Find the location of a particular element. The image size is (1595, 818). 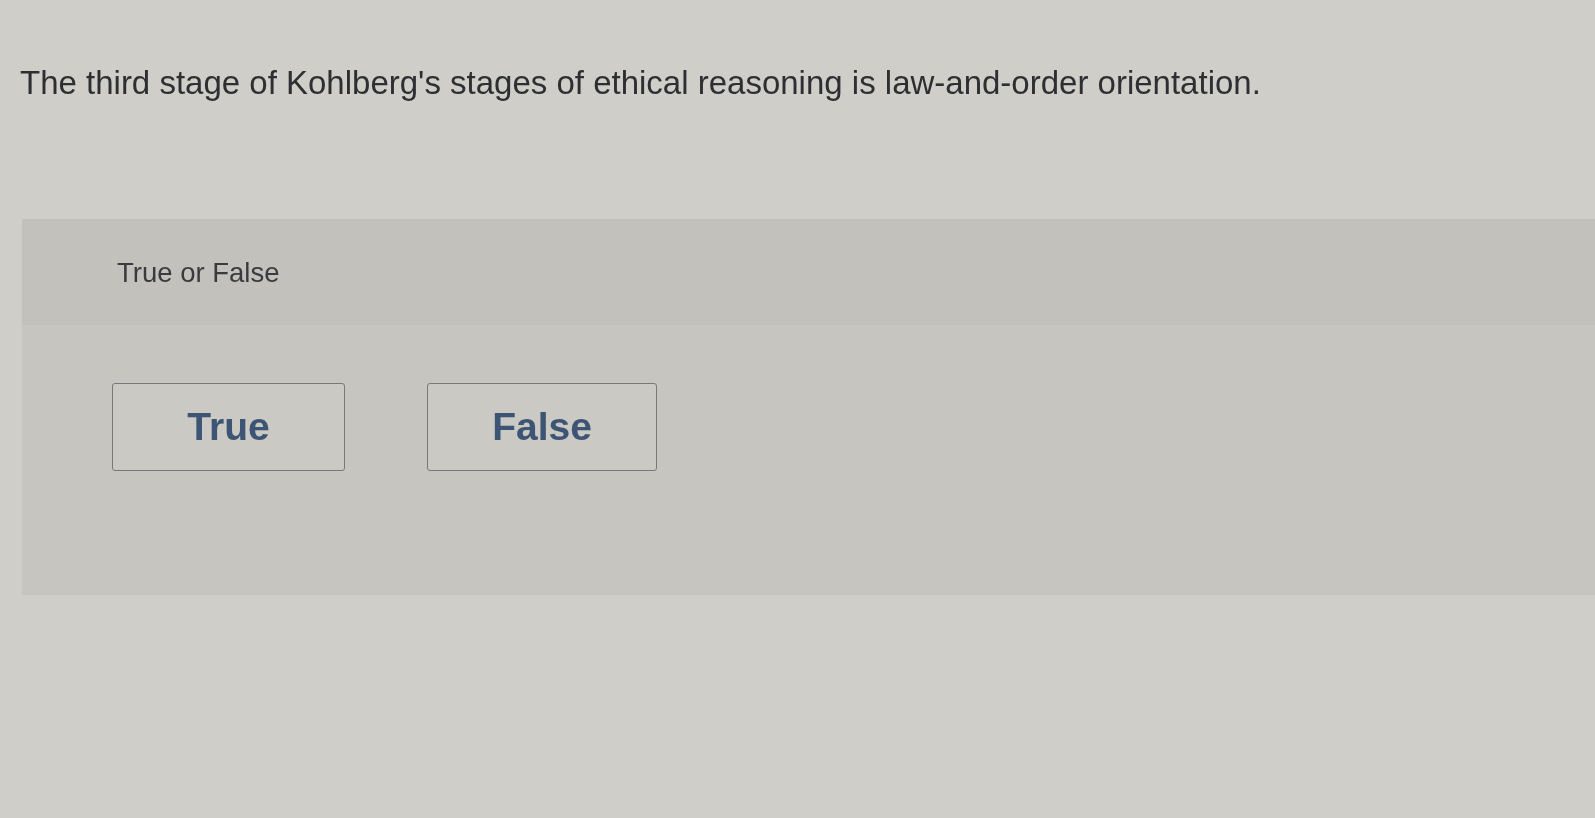

answer-option-button: True is located at coordinates (228, 427).